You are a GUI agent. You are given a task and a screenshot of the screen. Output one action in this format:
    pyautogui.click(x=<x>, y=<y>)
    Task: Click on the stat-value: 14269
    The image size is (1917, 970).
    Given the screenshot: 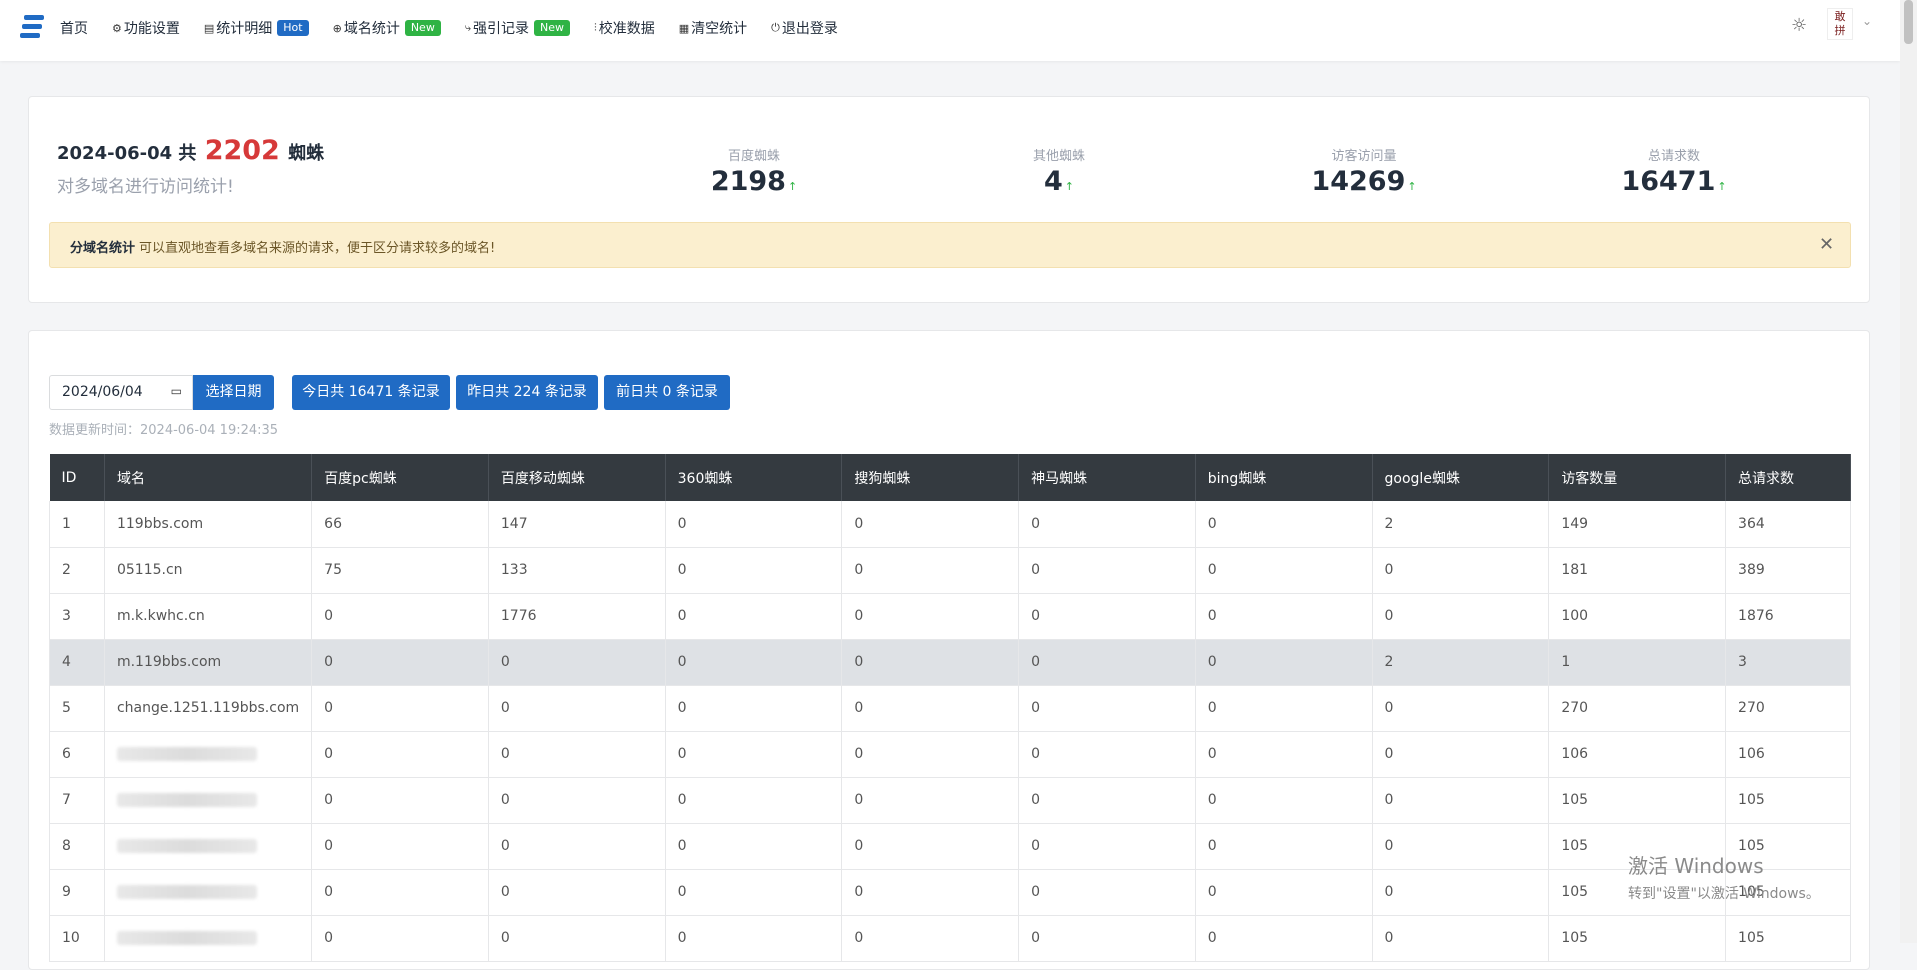 What is the action you would take?
    pyautogui.click(x=1358, y=181)
    